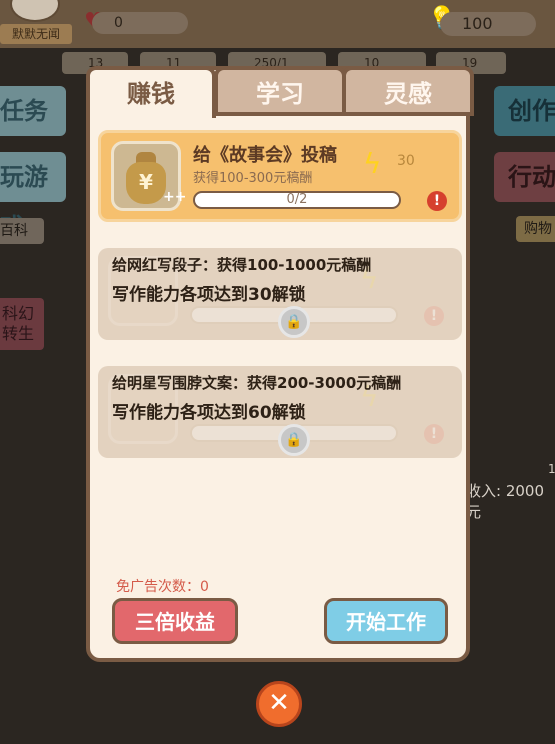 This screenshot has width=555, height=744. Describe the element at coordinates (524, 177) in the screenshot. I see `action-button: 行动` at that location.